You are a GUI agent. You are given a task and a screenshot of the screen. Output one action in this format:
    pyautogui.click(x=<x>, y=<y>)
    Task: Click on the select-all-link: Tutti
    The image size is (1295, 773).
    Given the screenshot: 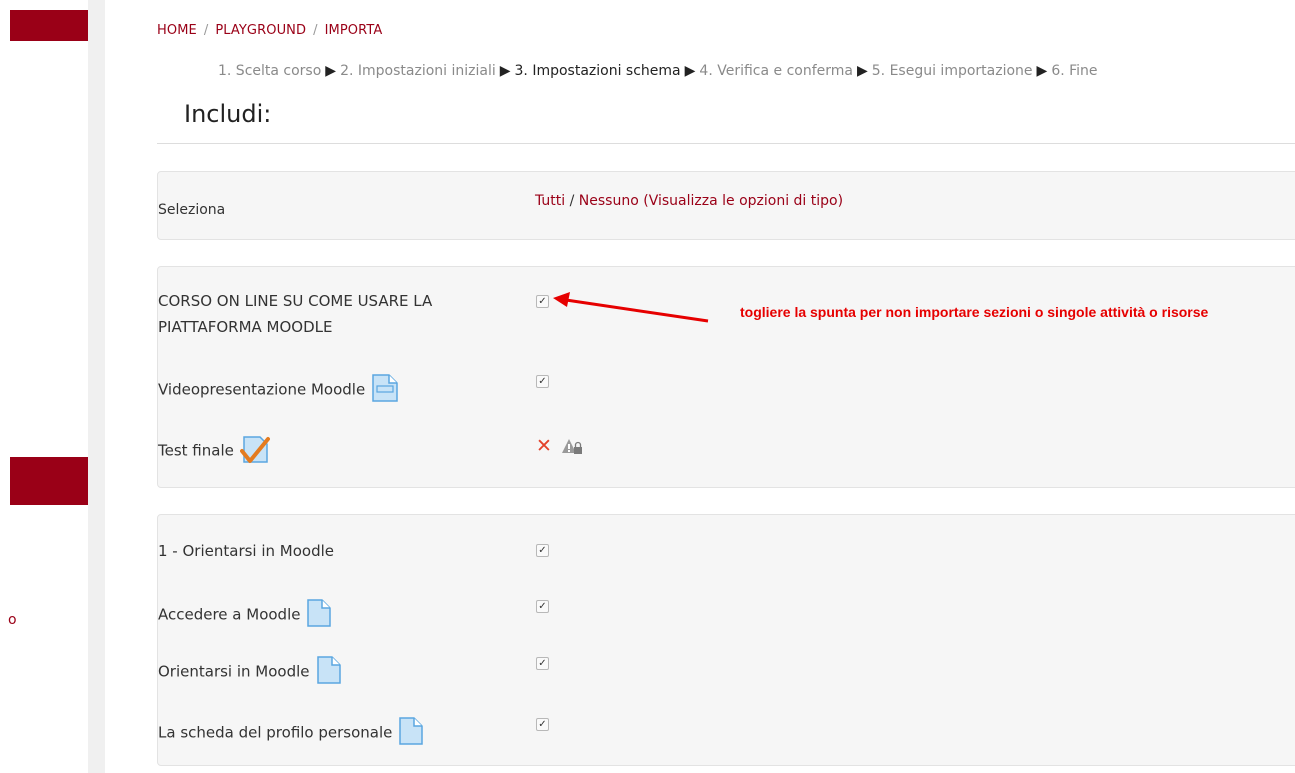 What is the action you would take?
    pyautogui.click(x=550, y=201)
    